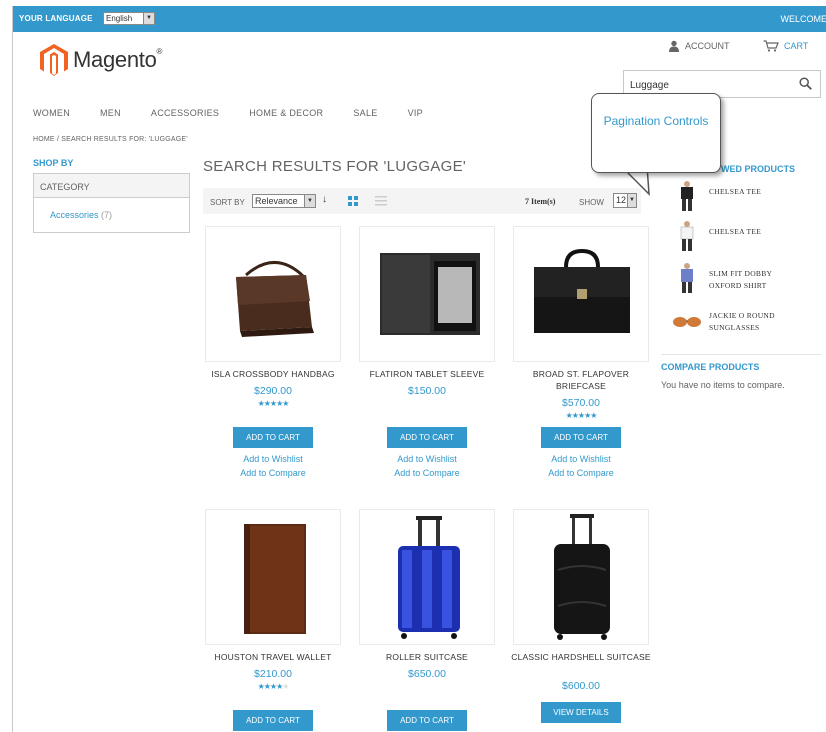  I want to click on product-price: $650.00, so click(427, 674).